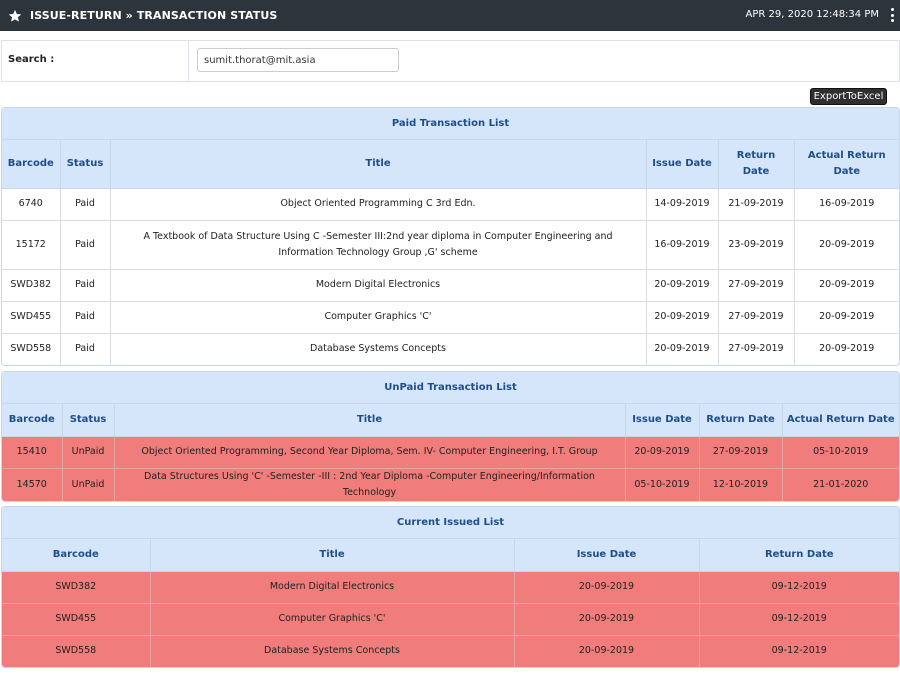 This screenshot has width=900, height=676. What do you see at coordinates (32, 484) in the screenshot?
I see `barcode-cell: 14570` at bounding box center [32, 484].